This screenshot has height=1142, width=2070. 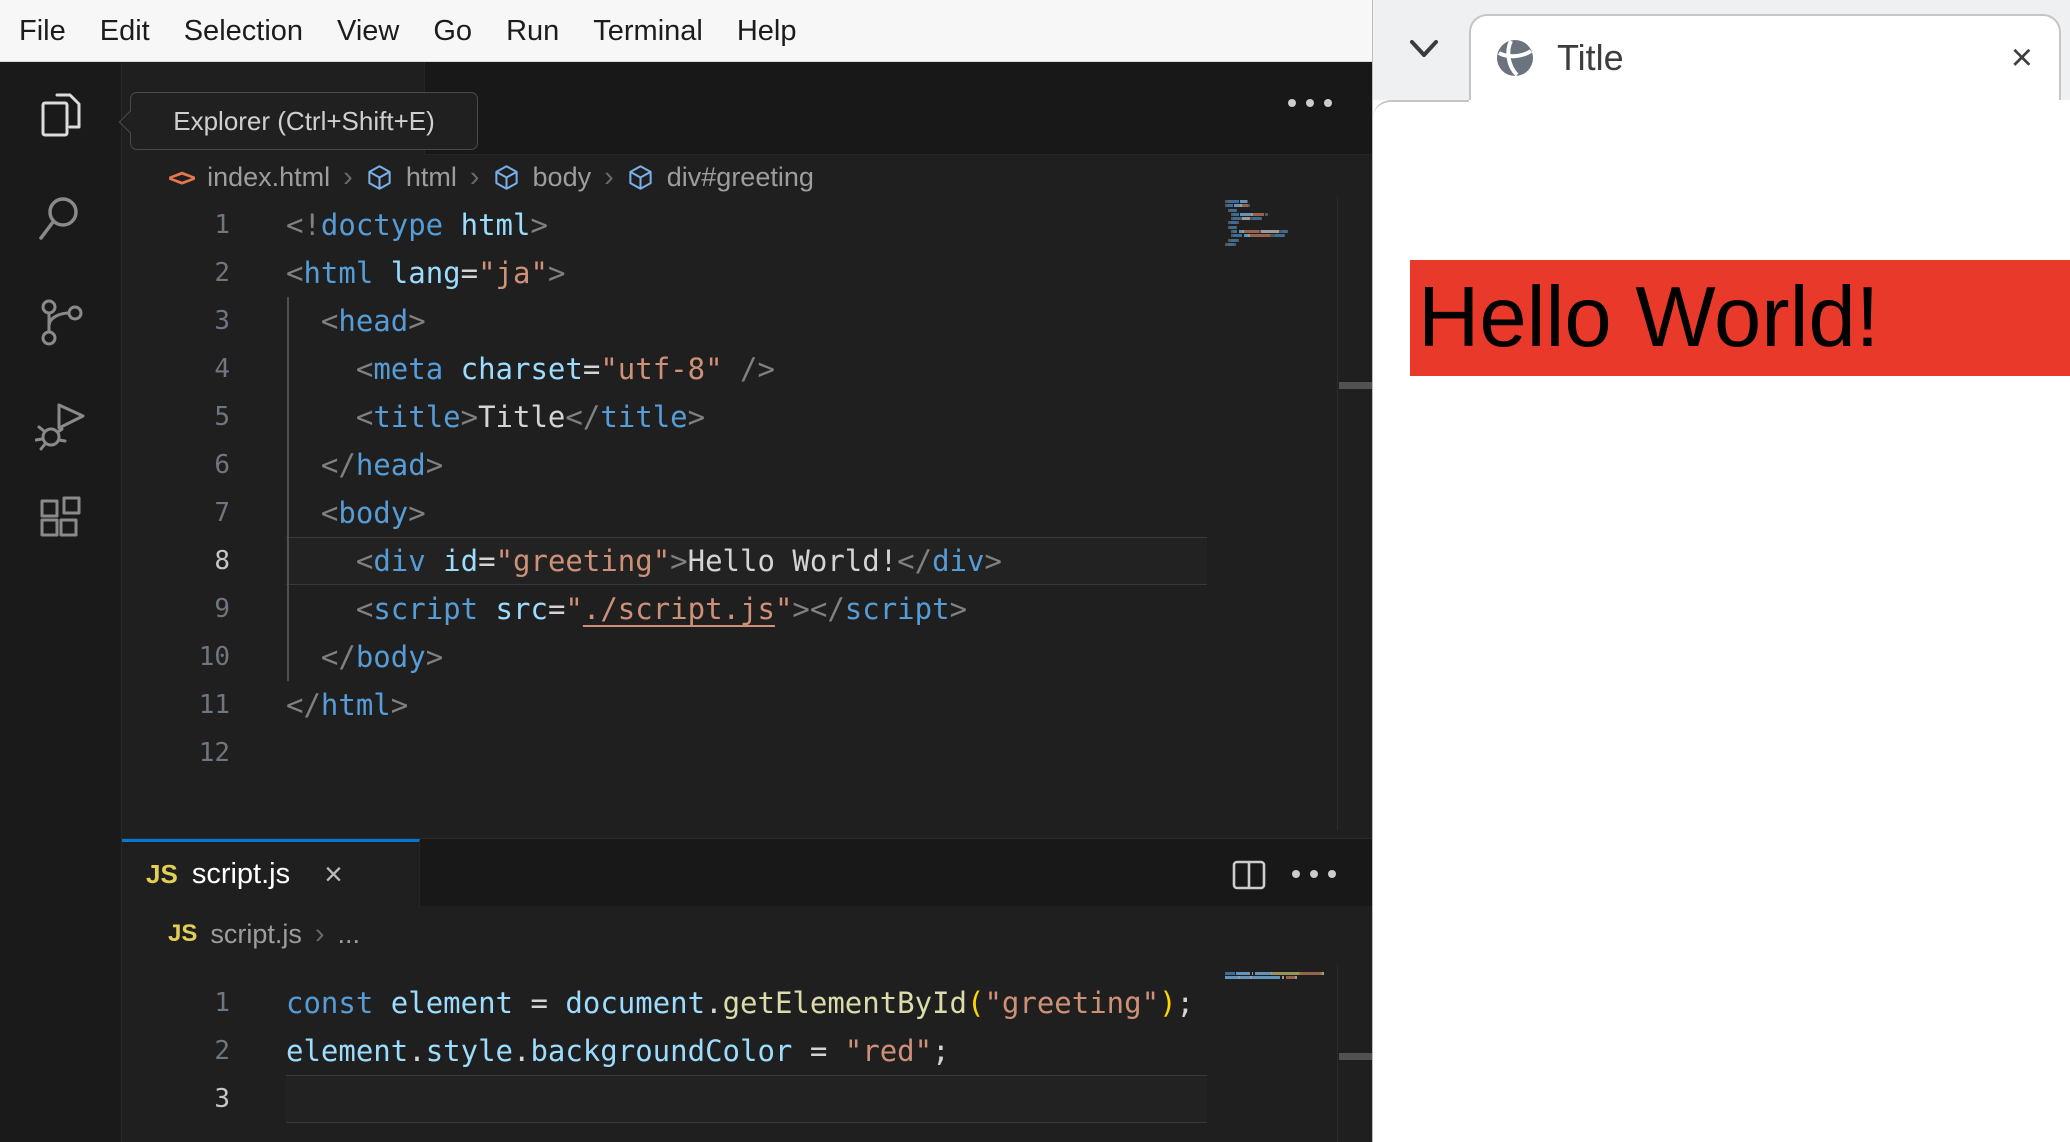 What do you see at coordinates (373, 513) in the screenshot?
I see `code-text: <body>` at bounding box center [373, 513].